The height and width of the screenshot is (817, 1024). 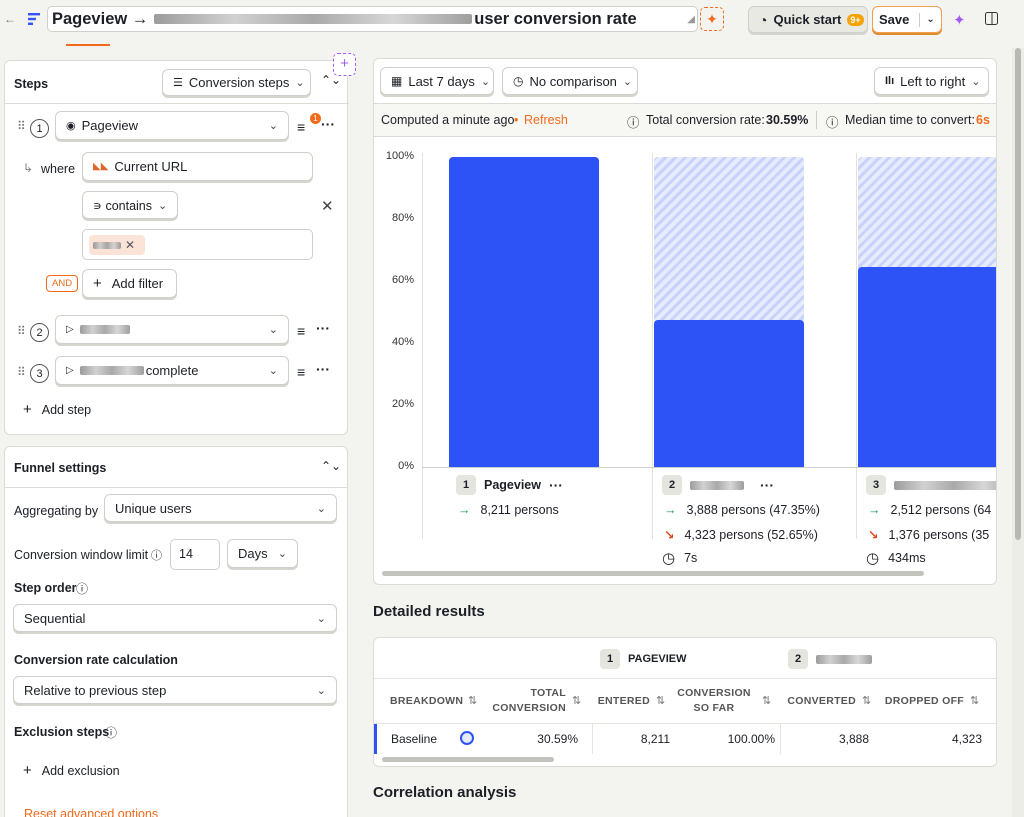 I want to click on chart-horizontal-scrollbar, so click(x=653, y=573).